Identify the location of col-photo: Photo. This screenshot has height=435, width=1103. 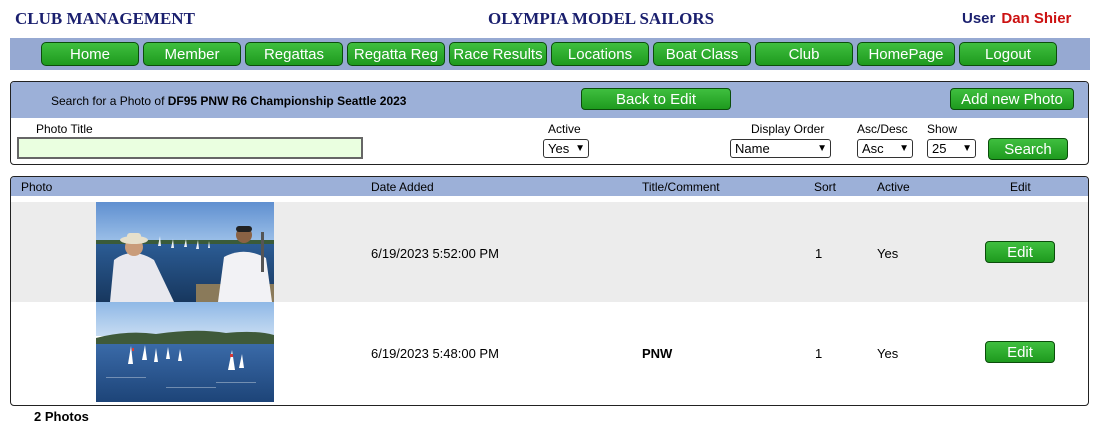
(37, 187).